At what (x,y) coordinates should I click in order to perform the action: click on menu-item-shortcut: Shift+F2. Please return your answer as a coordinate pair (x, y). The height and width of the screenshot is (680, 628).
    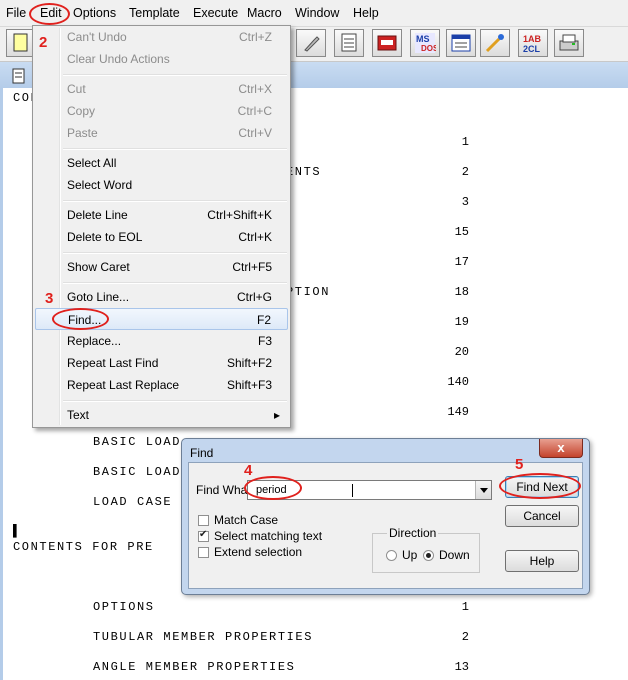
    Looking at the image, I should click on (249, 363).